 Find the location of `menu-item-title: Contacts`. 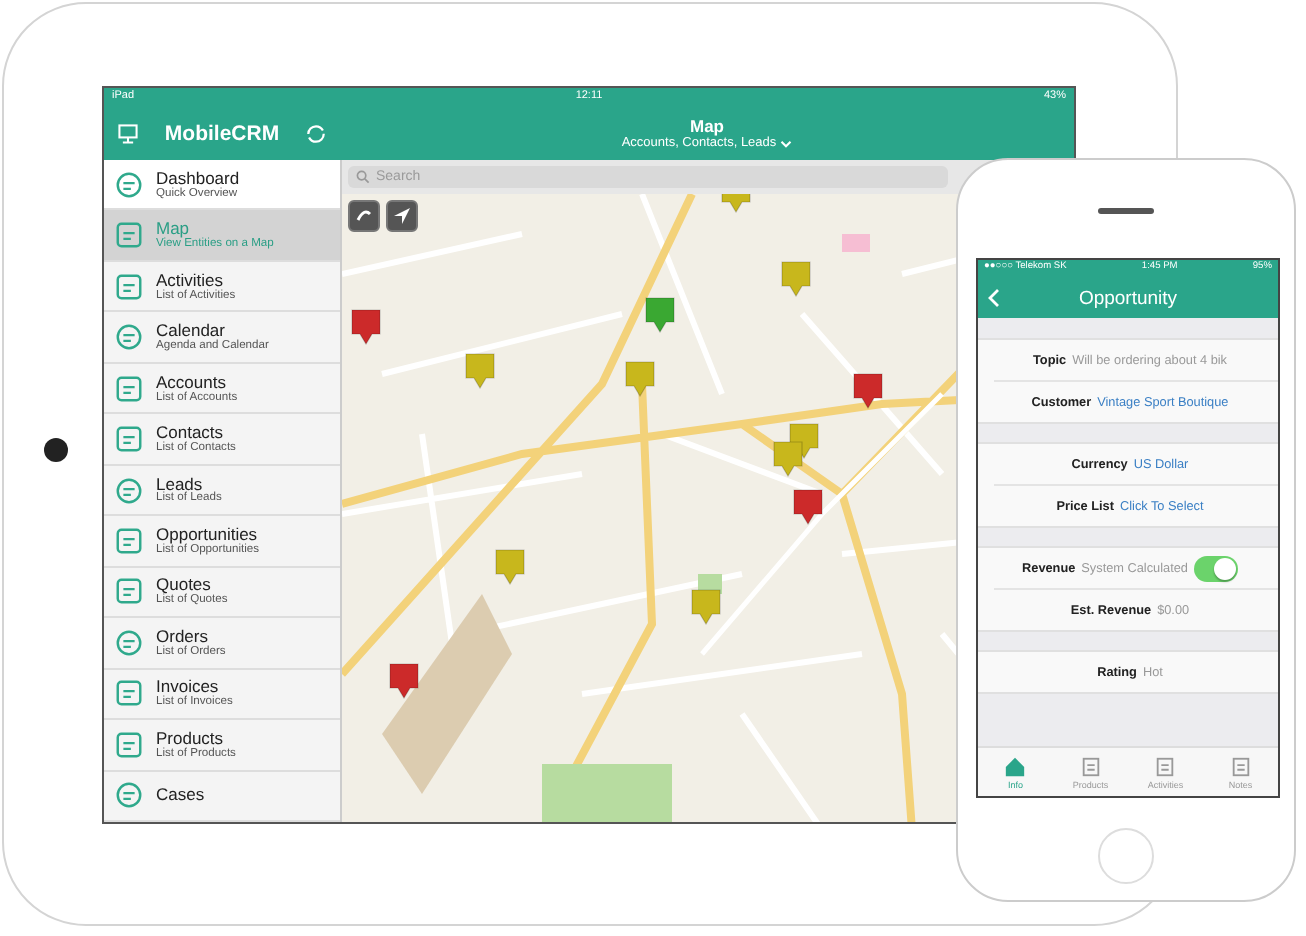

menu-item-title: Contacts is located at coordinates (190, 433).